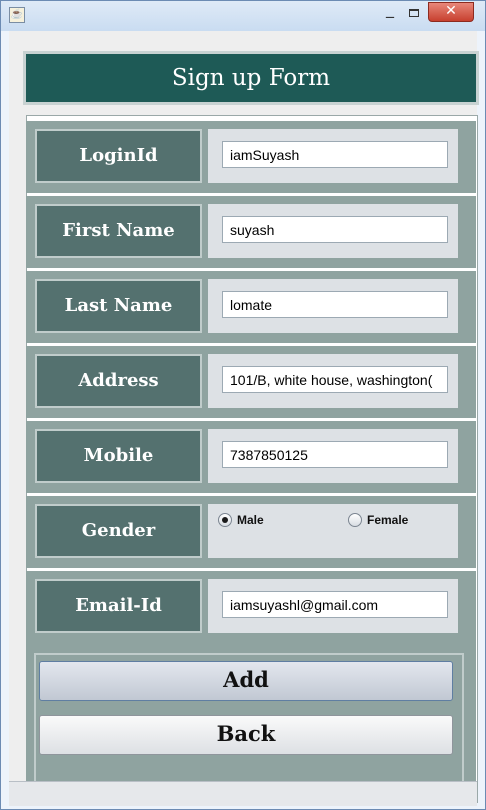  Describe the element at coordinates (118, 606) in the screenshot. I see `email-label: Email-Id` at that location.